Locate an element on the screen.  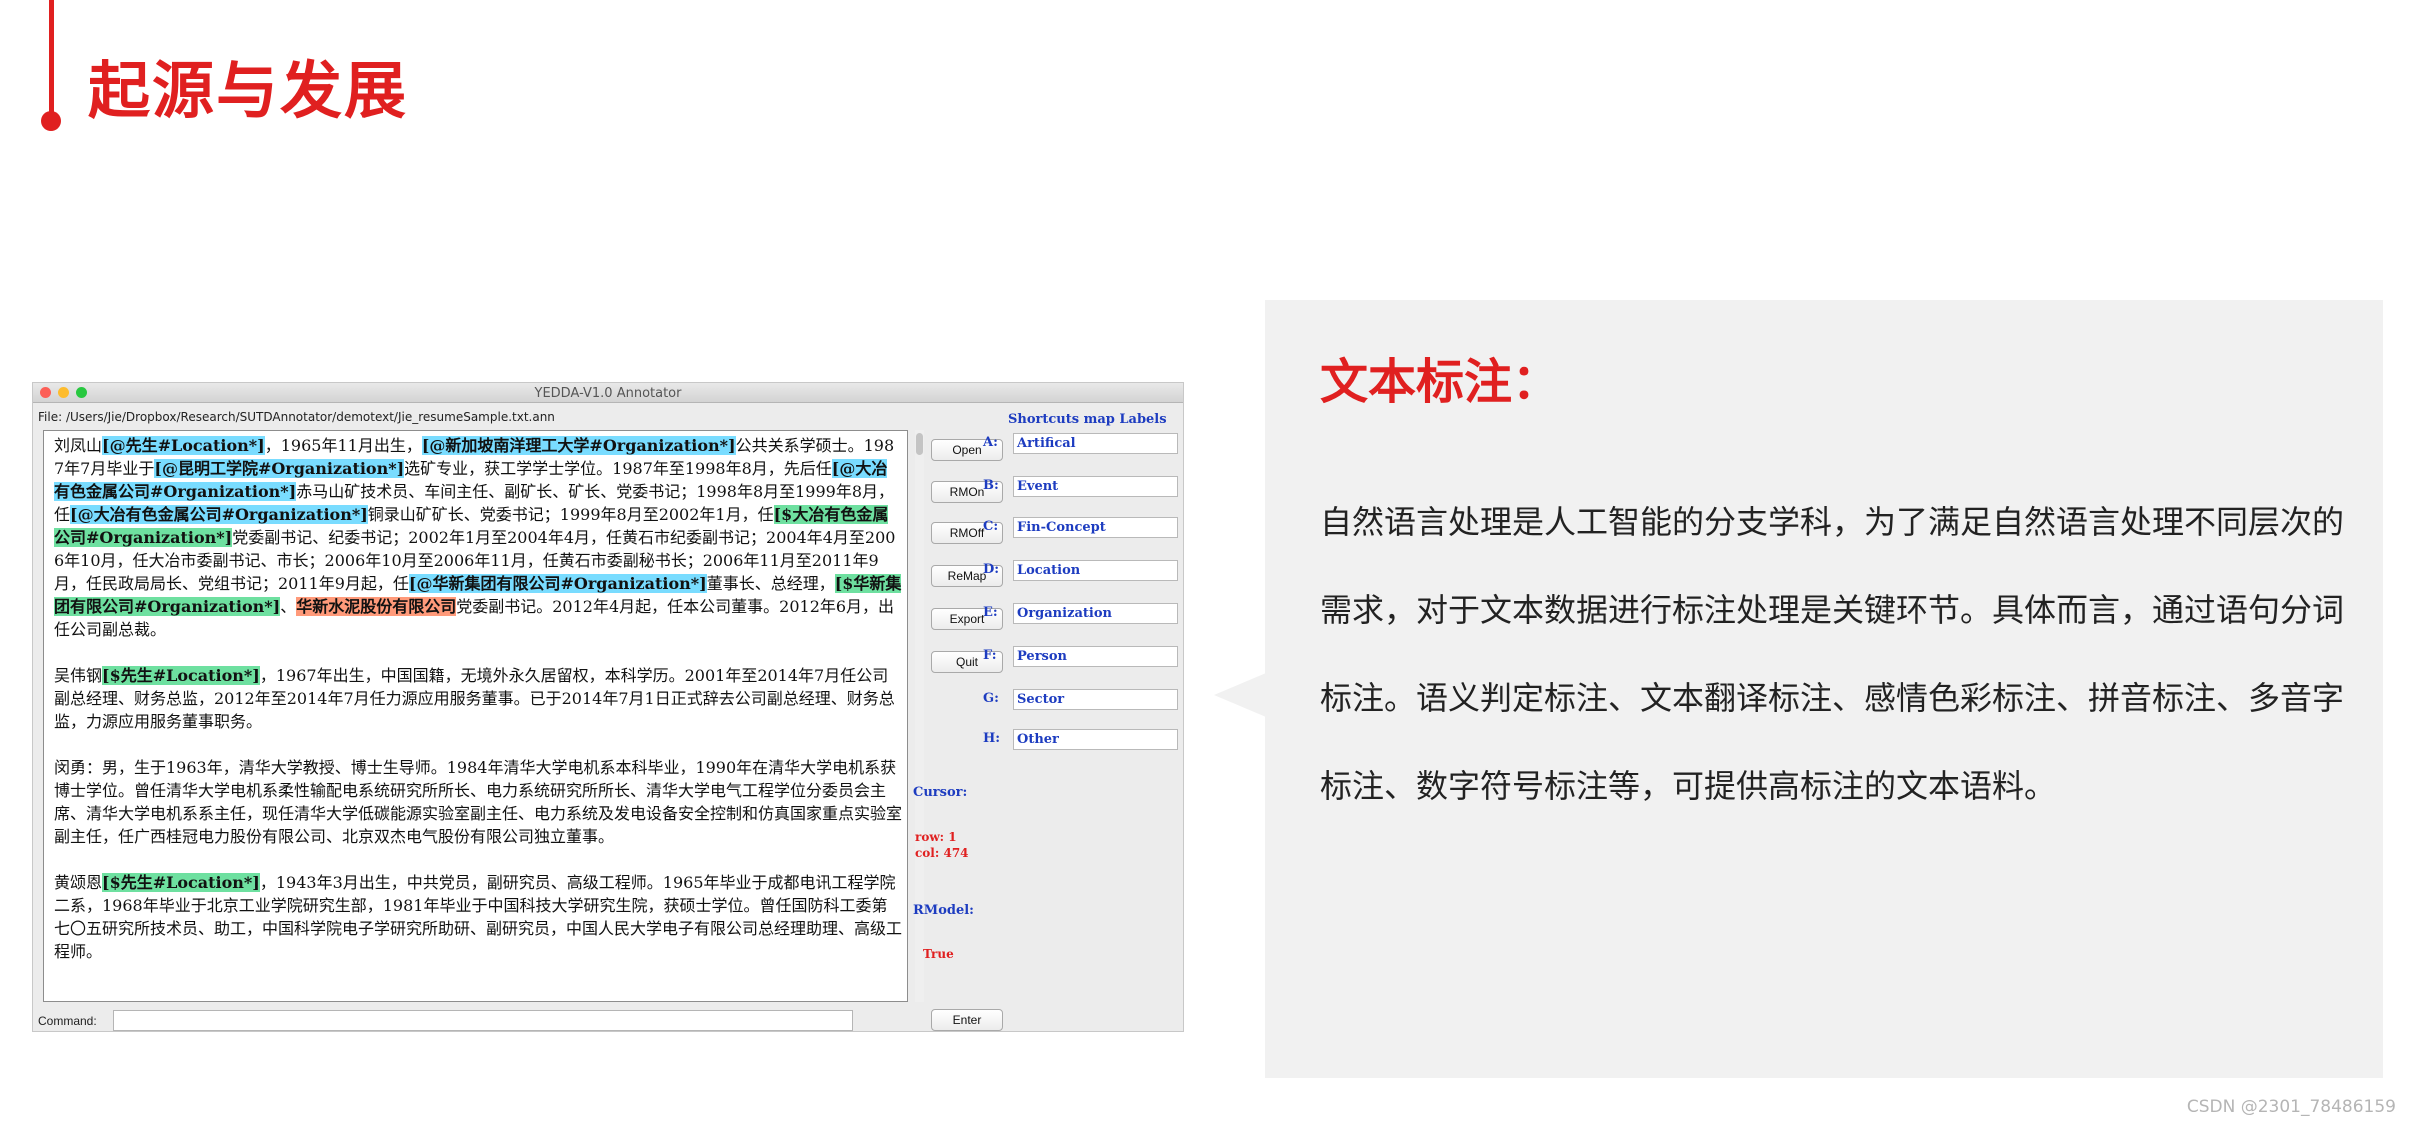
text-segment: 、 is located at coordinates (288, 606).